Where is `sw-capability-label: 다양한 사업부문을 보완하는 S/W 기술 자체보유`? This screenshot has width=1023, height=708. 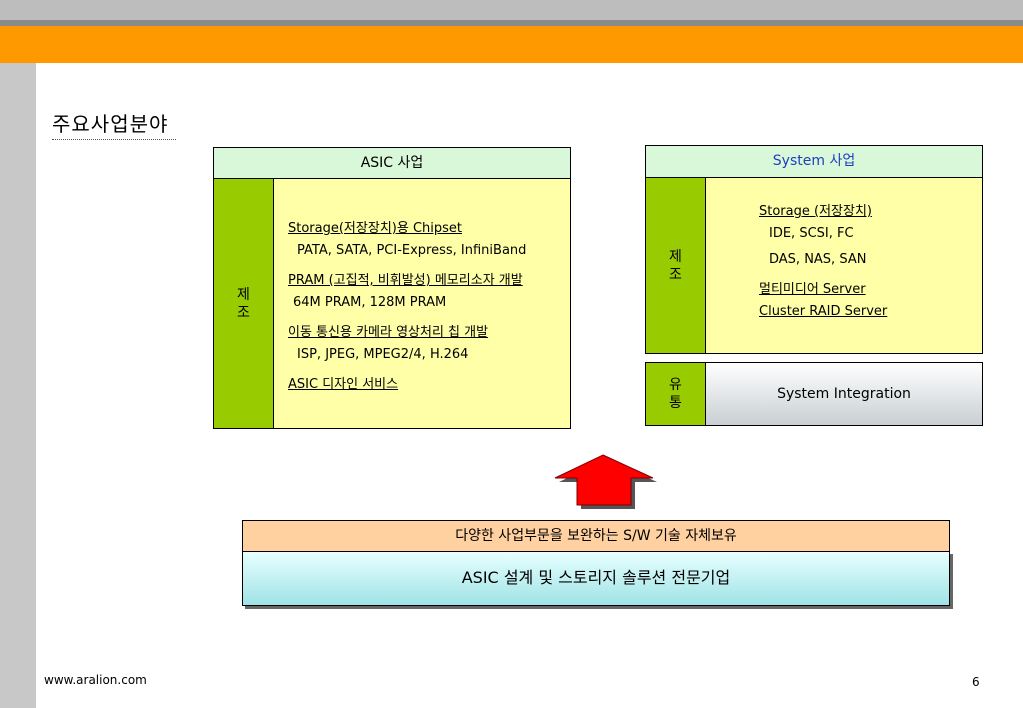 sw-capability-label: 다양한 사업부문을 보완하는 S/W 기술 자체보유 is located at coordinates (596, 536).